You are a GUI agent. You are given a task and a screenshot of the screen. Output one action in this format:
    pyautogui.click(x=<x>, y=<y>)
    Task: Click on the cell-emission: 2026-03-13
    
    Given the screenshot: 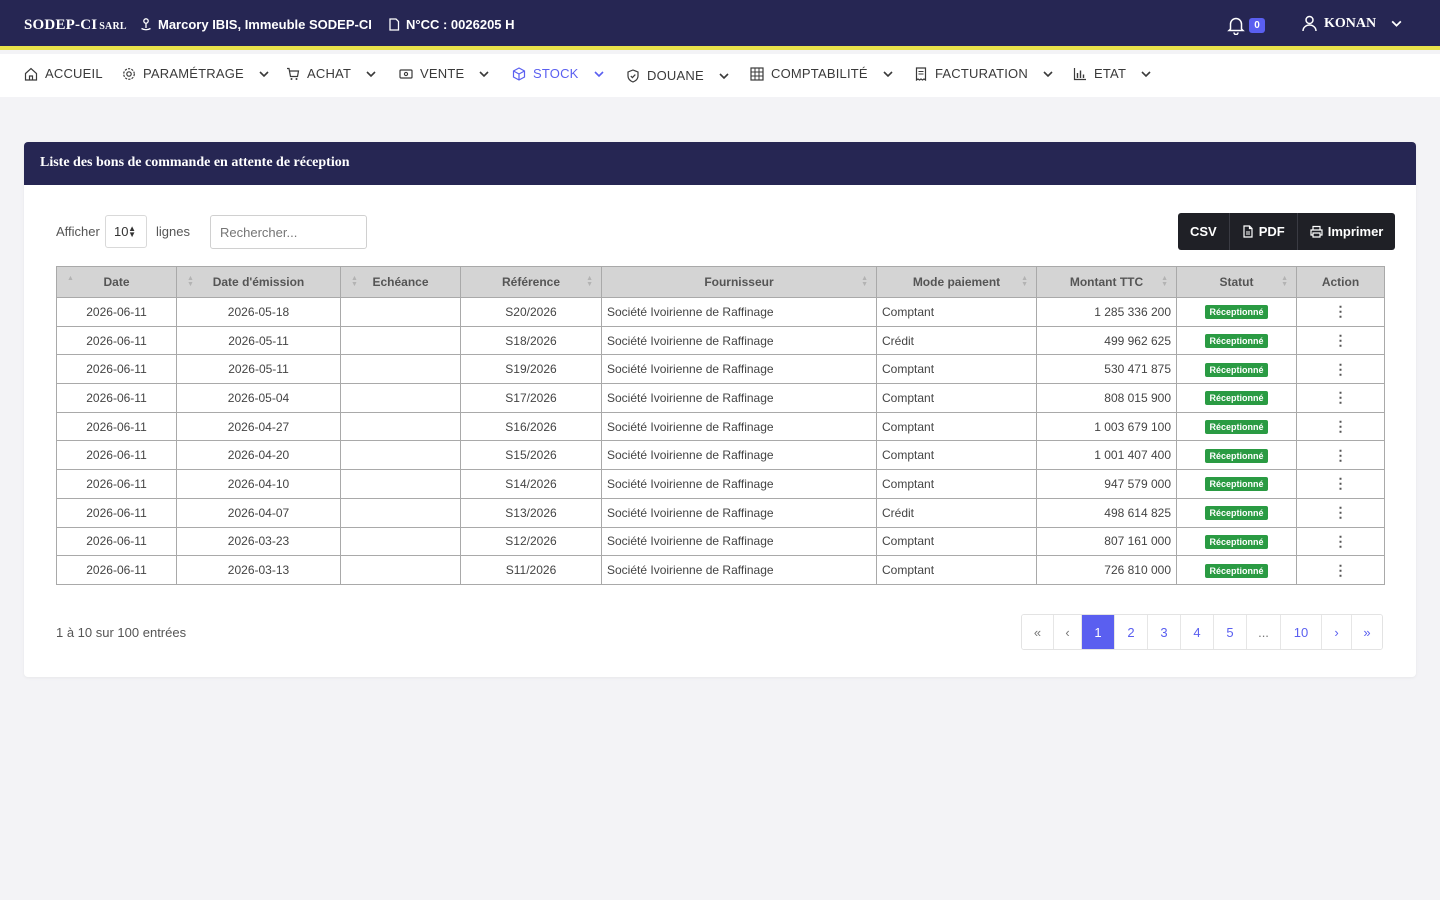 What is the action you would take?
    pyautogui.click(x=258, y=570)
    